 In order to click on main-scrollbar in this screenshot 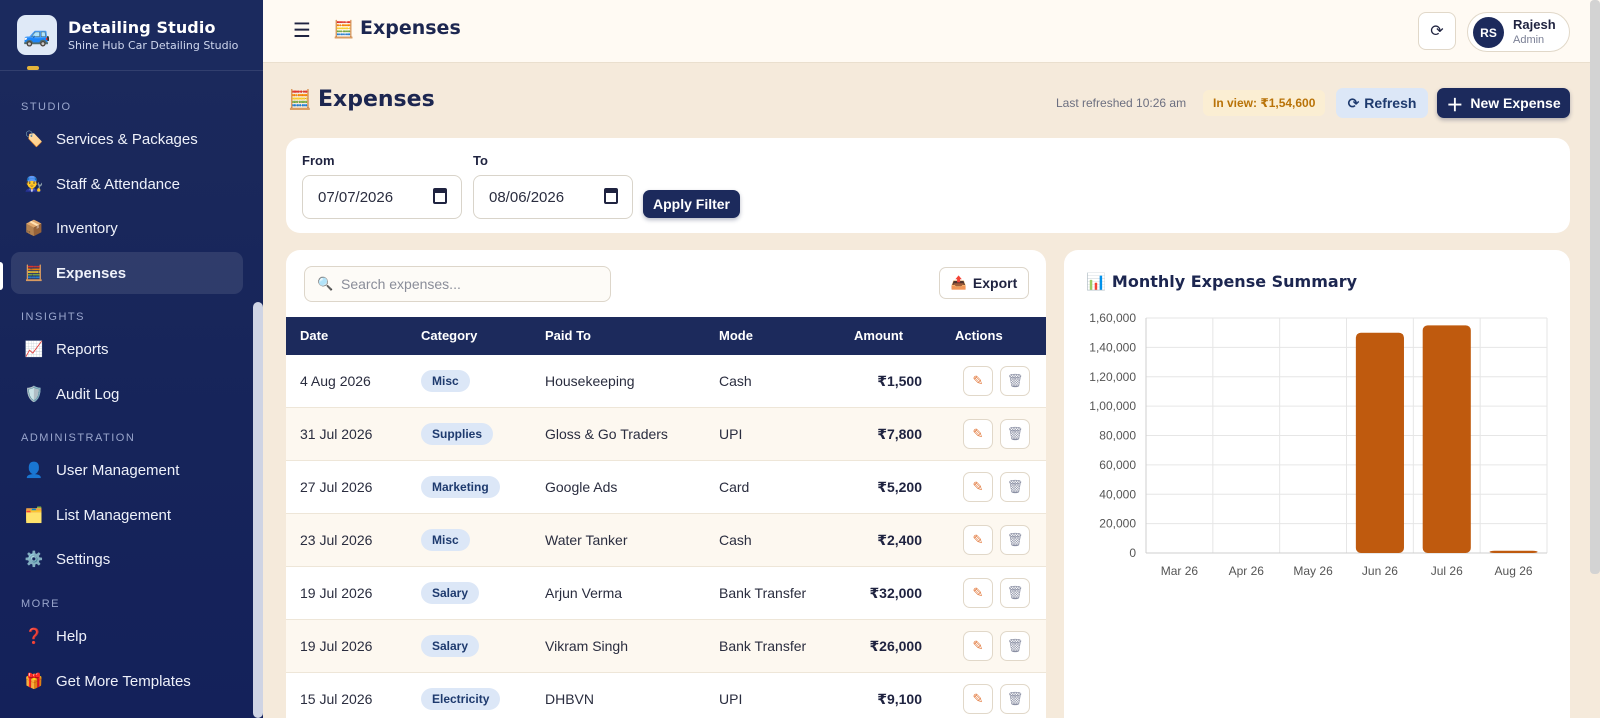, I will do `click(1595, 287)`.